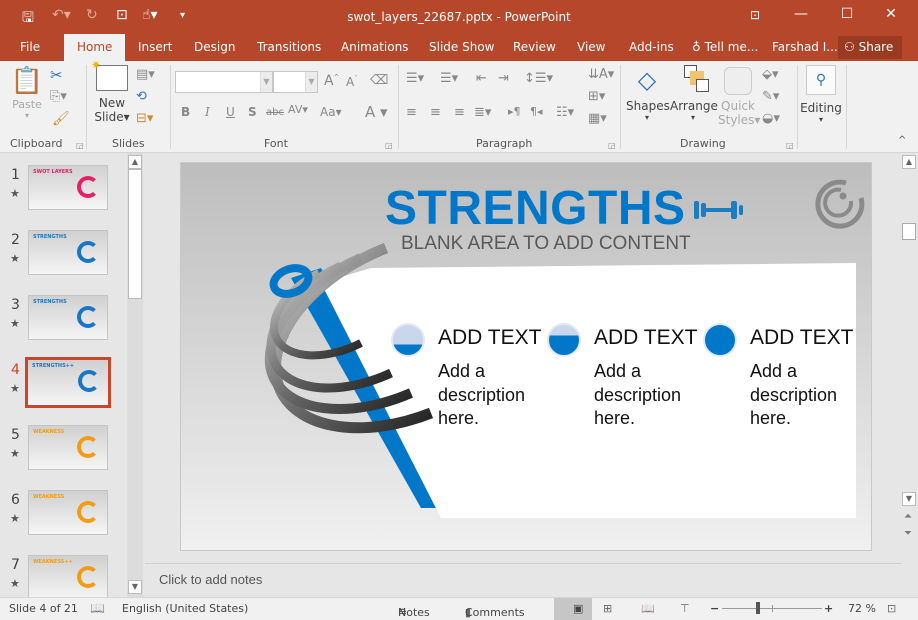  Describe the element at coordinates (607, 608) in the screenshot. I see `slide-sorter-icon: ⊞` at that location.